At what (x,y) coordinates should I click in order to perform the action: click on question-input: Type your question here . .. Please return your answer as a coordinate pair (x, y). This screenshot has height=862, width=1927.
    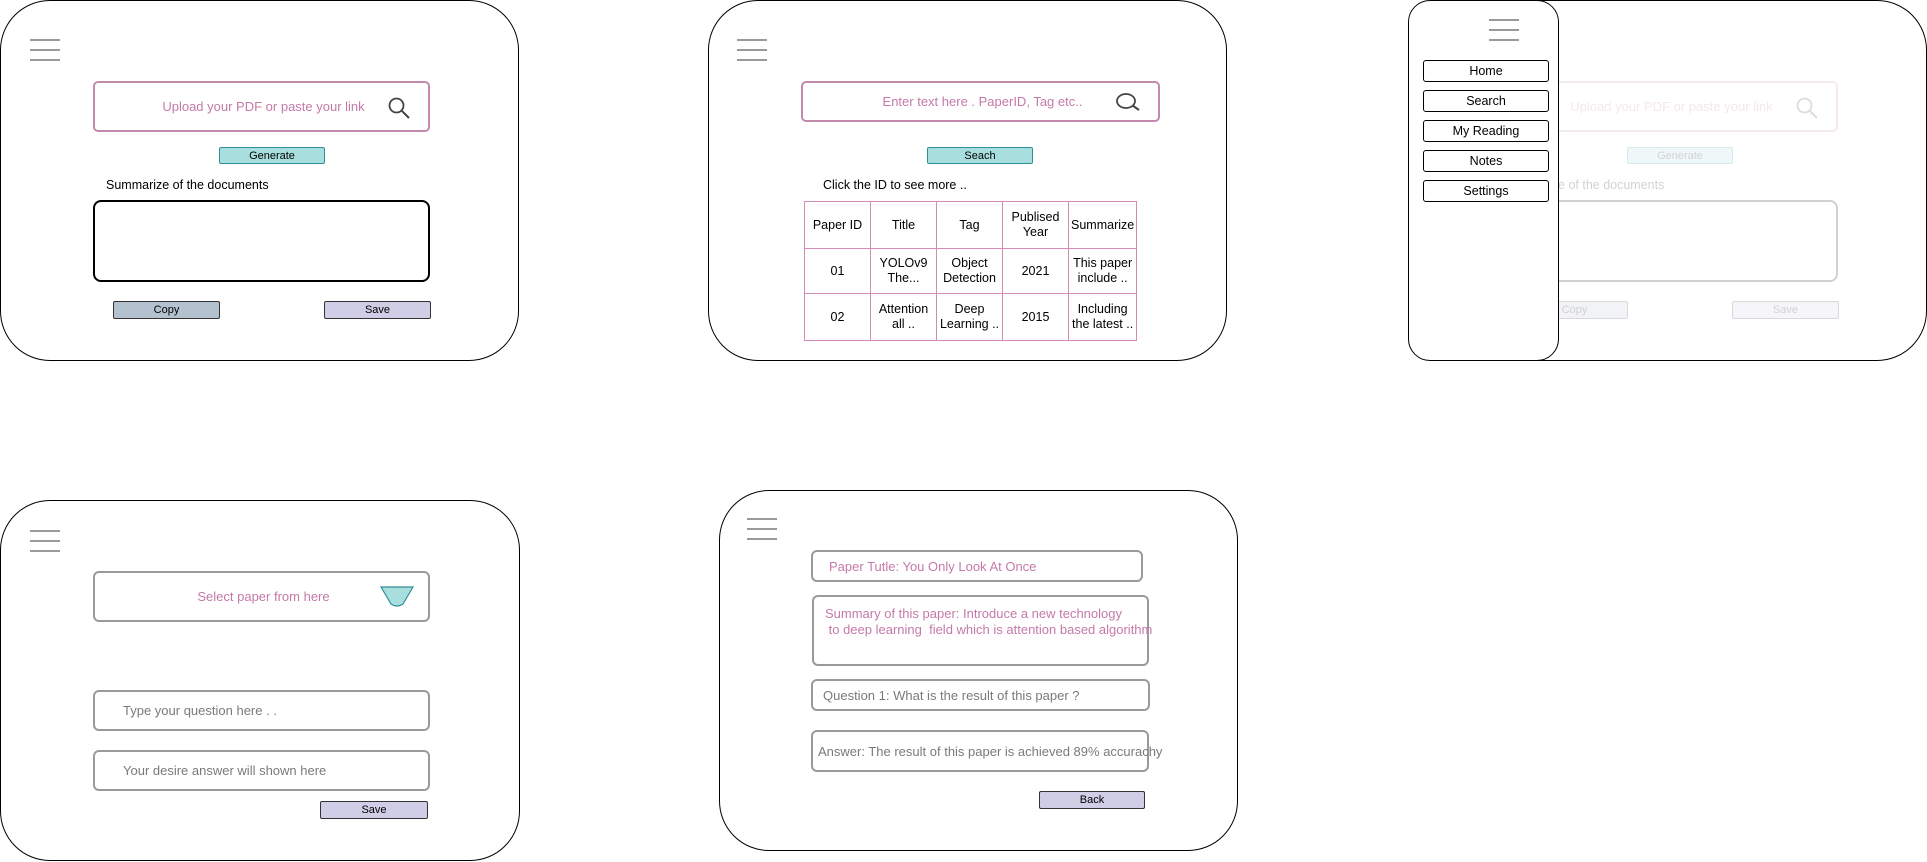
    Looking at the image, I should click on (261, 710).